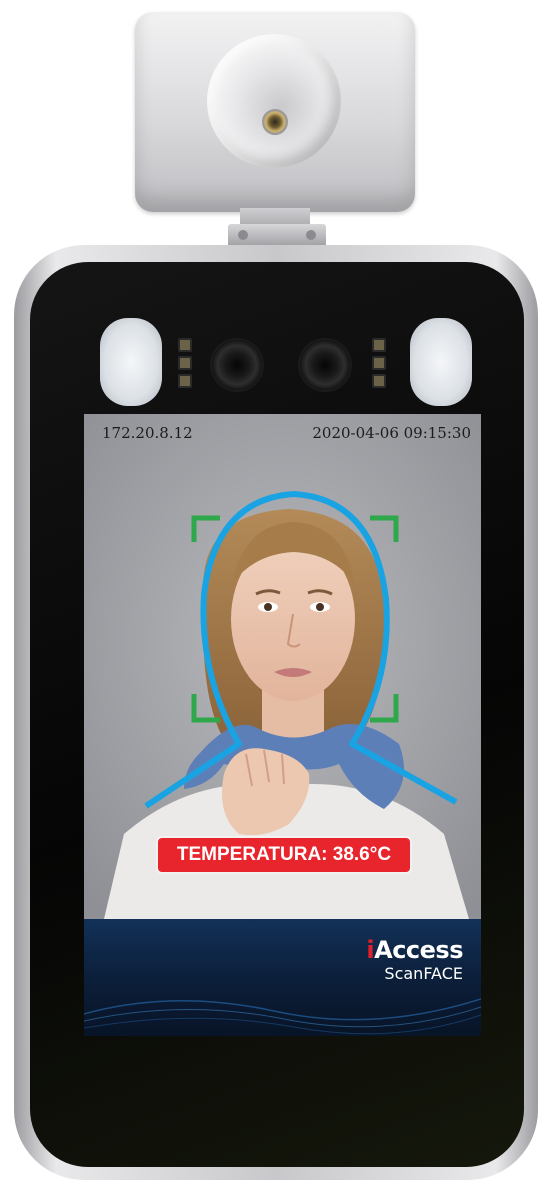  Describe the element at coordinates (275, 122) in the screenshot. I see `thermal-sensor-icon` at that location.